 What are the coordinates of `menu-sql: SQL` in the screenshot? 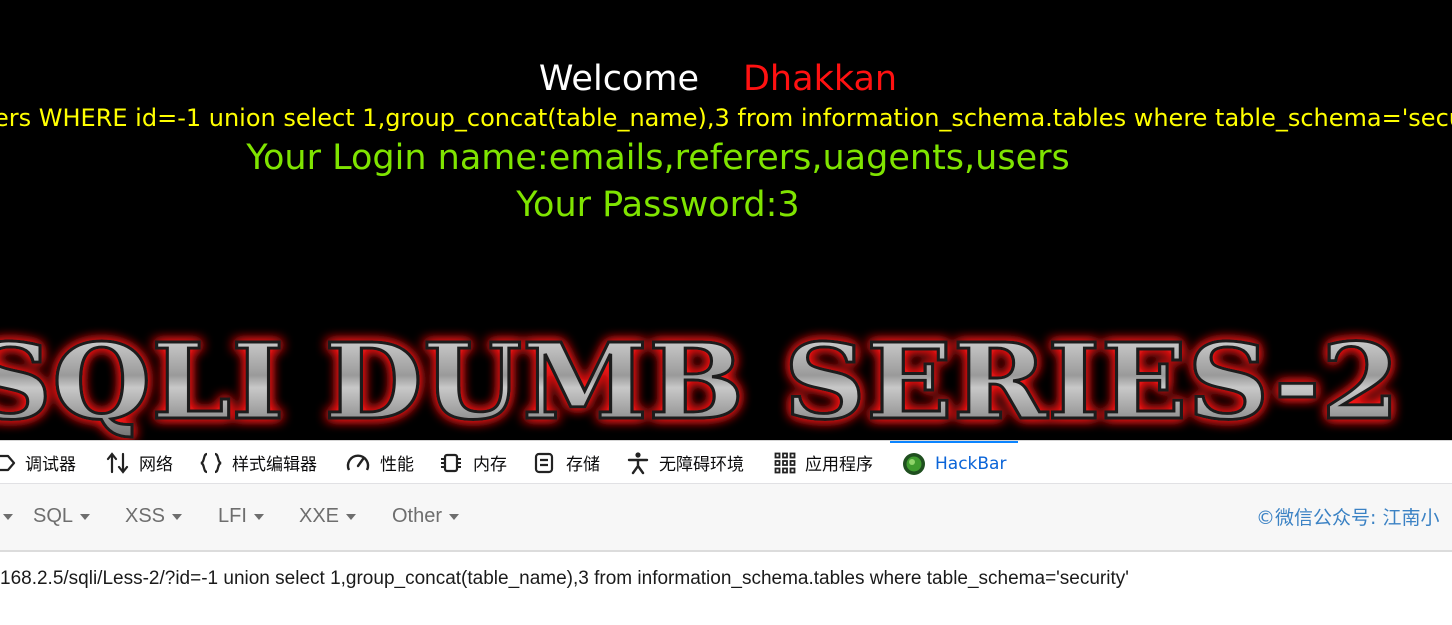 It's located at (62, 516).